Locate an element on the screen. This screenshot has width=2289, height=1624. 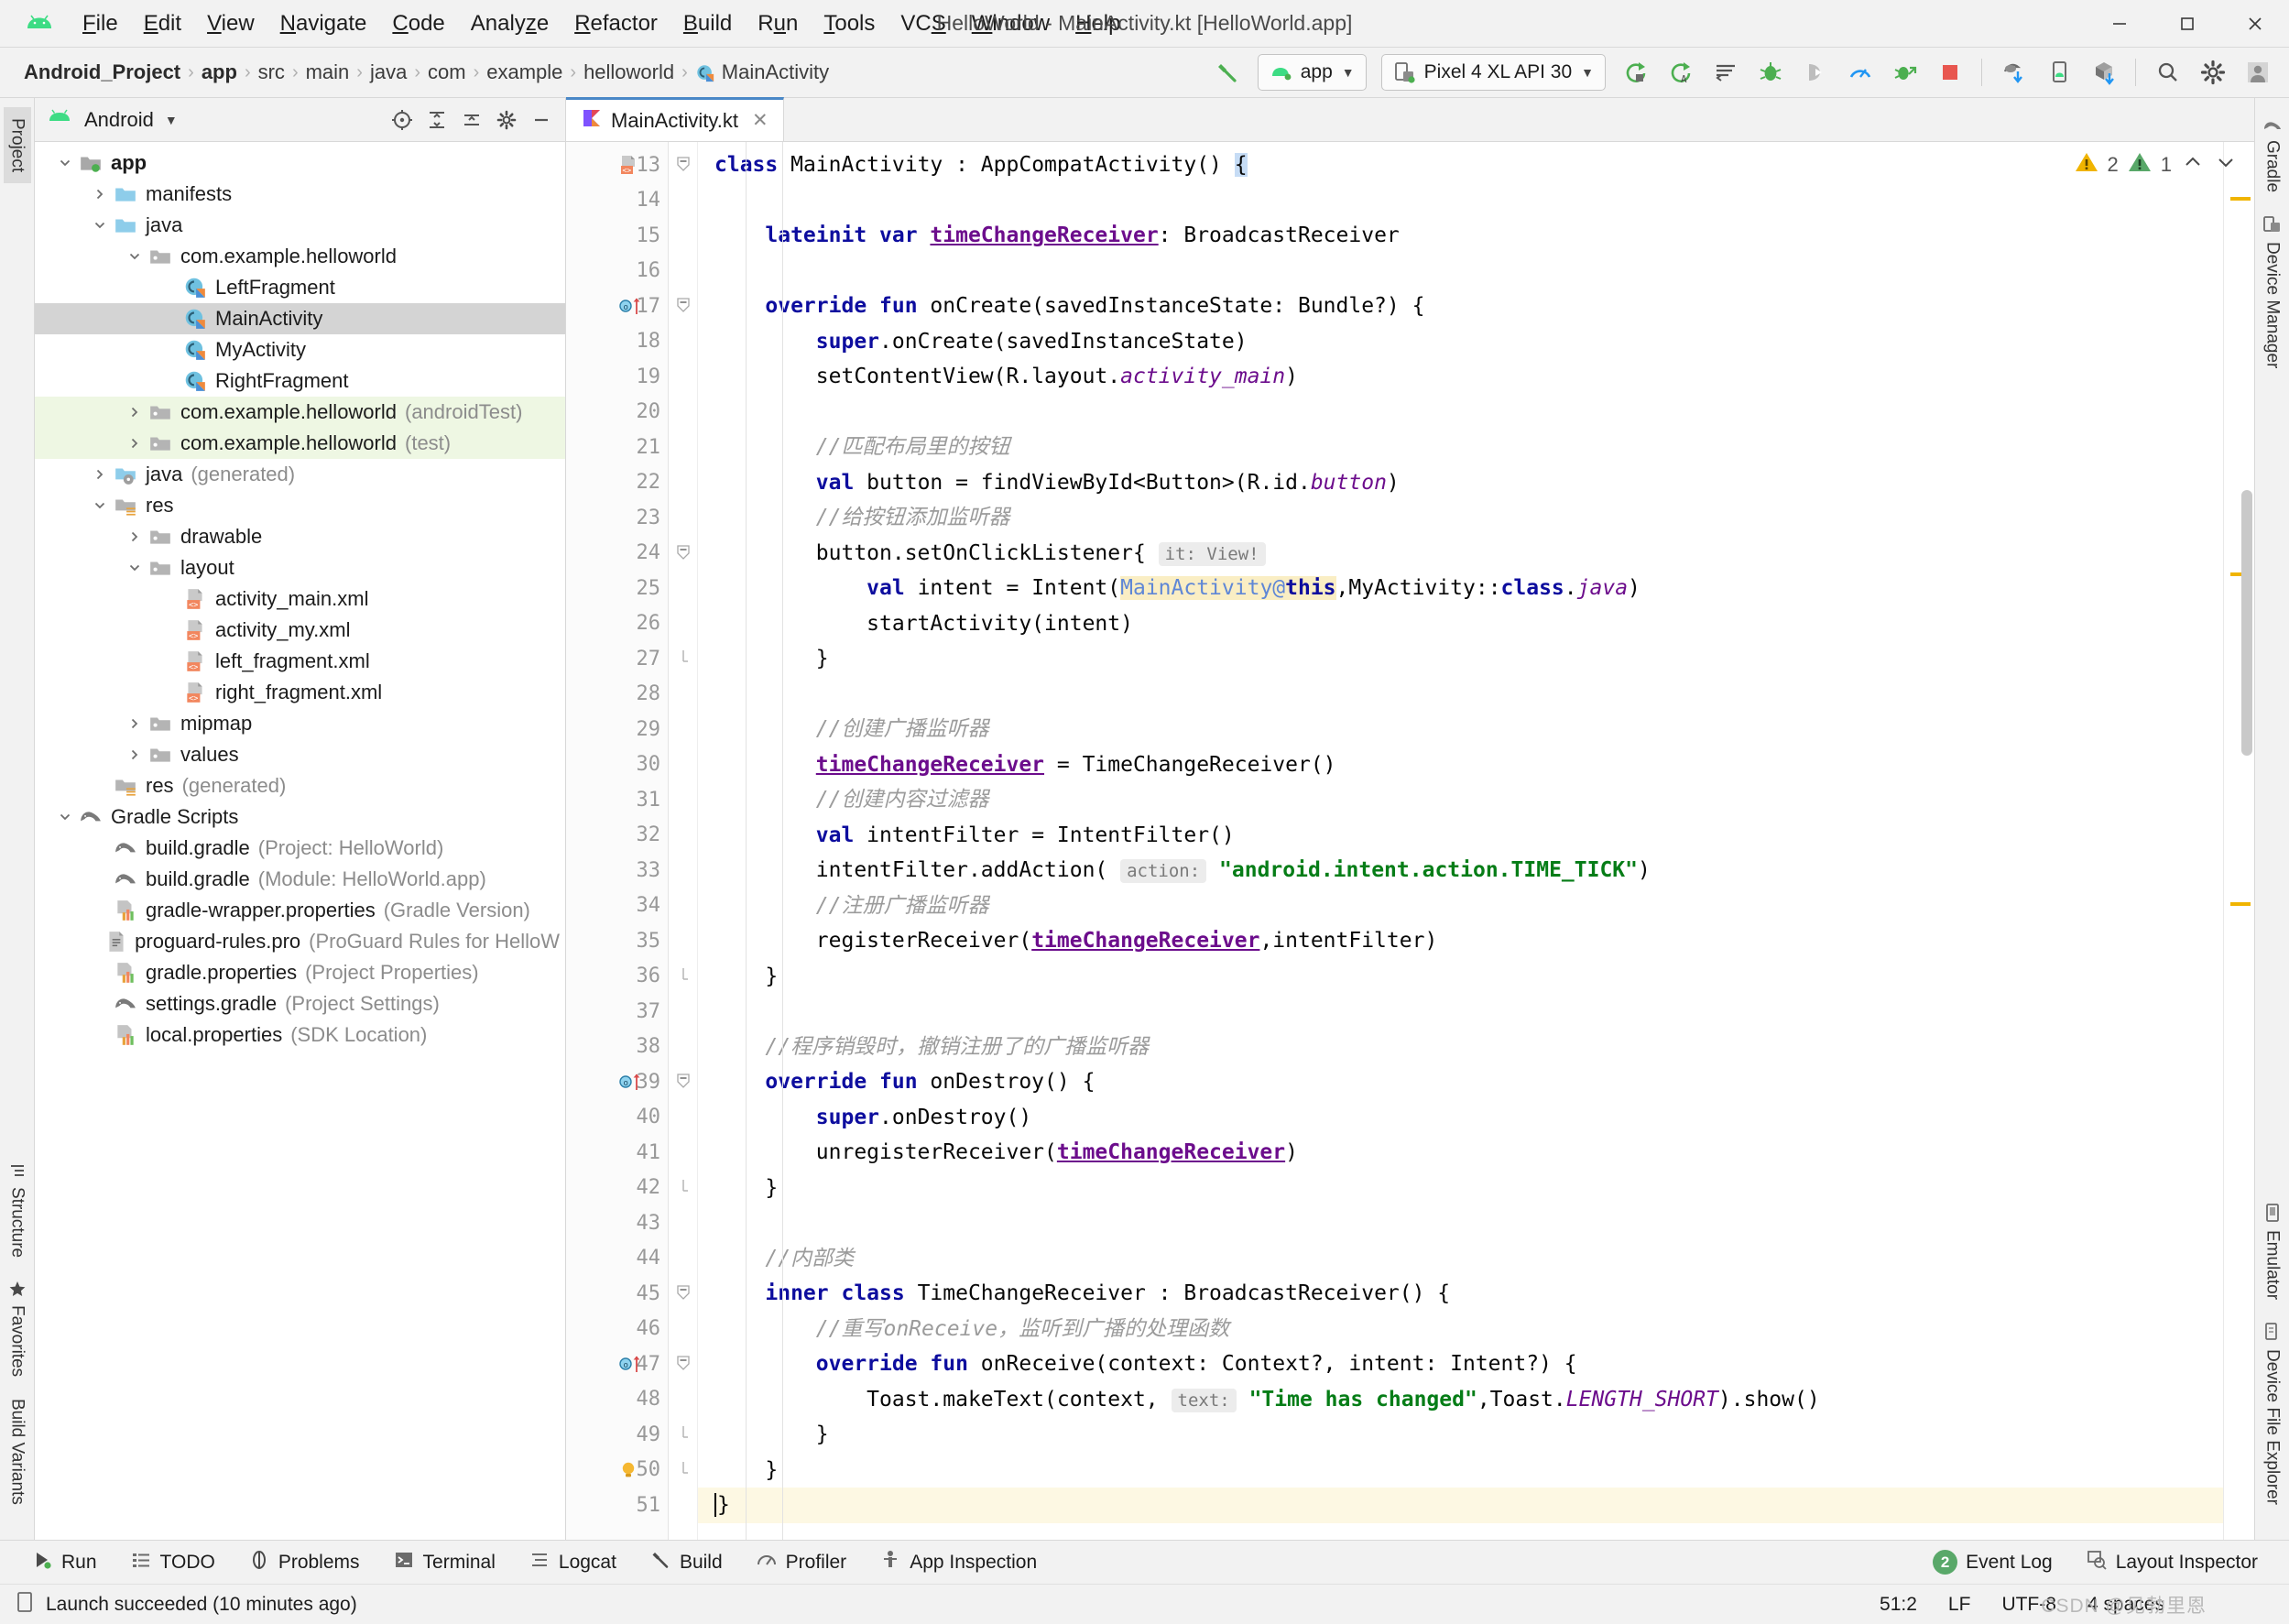
tree-node-com-example-helloworld: com.example.helloworld (androidTest) is located at coordinates (300, 412).